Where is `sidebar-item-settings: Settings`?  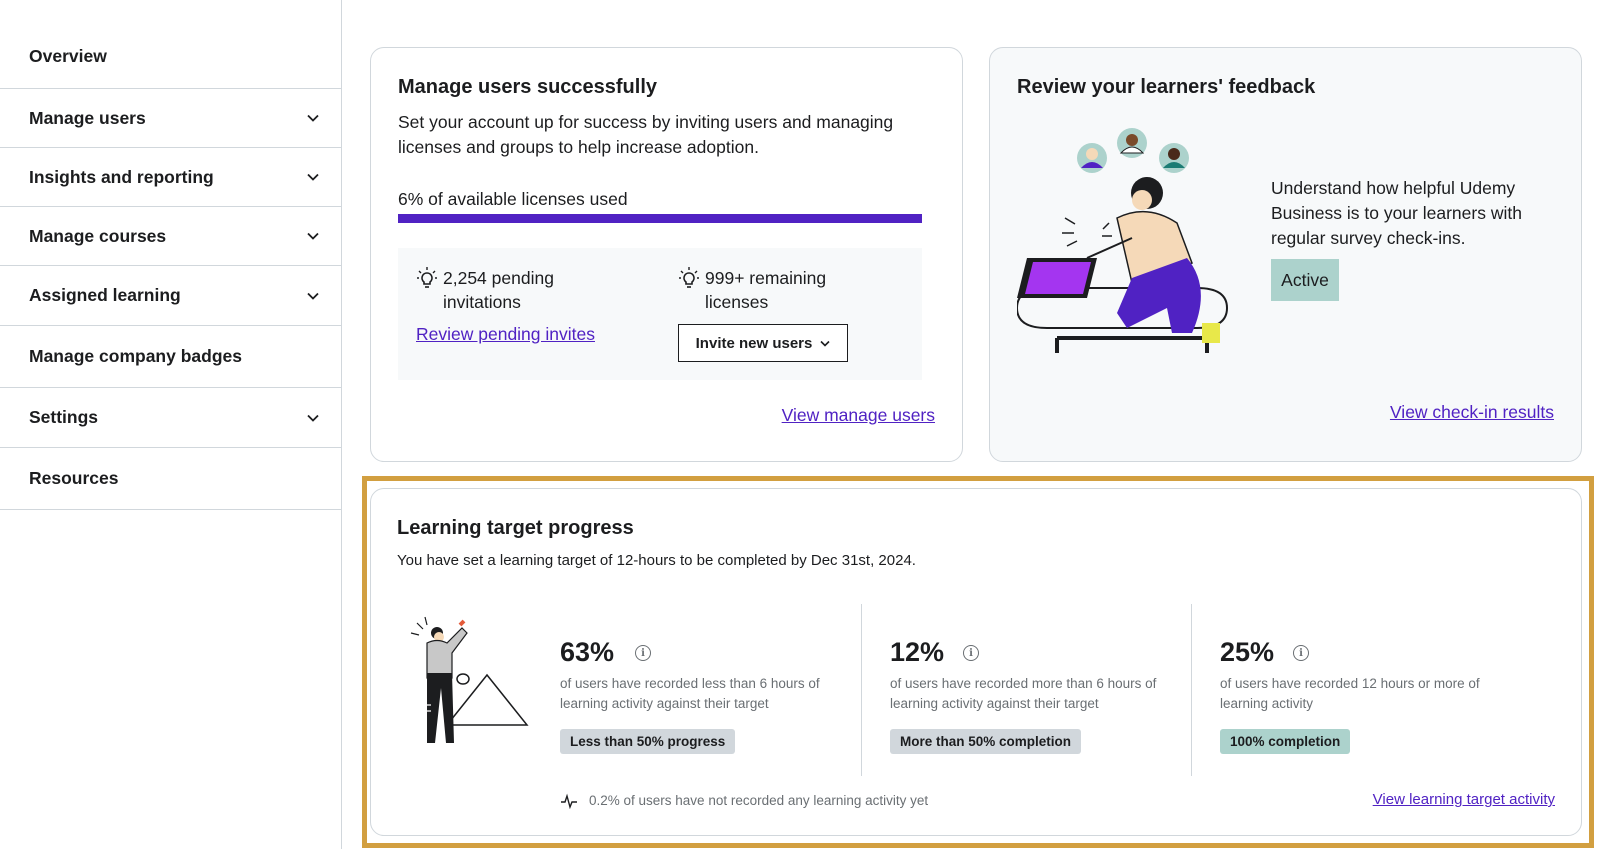 sidebar-item-settings: Settings is located at coordinates (171, 418).